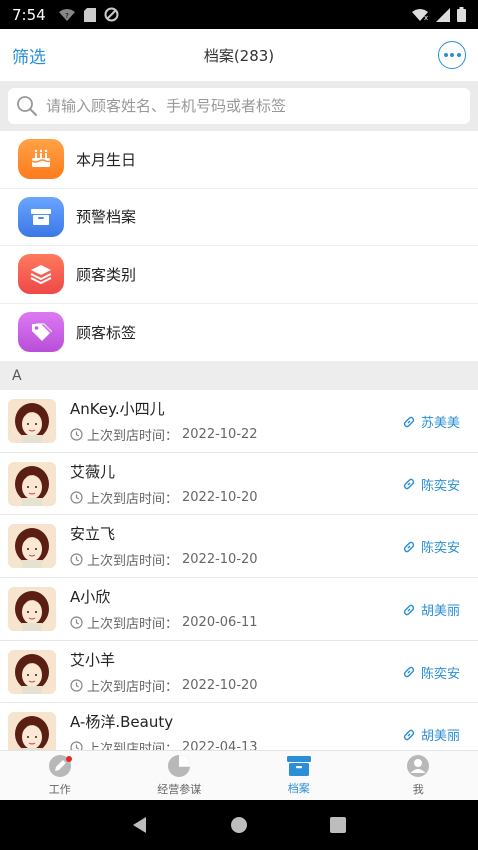 This screenshot has width=478, height=850. I want to click on customer-row: 艾薇儿 上次到店时间： 2022-10-20 陈奕安, so click(239, 484).